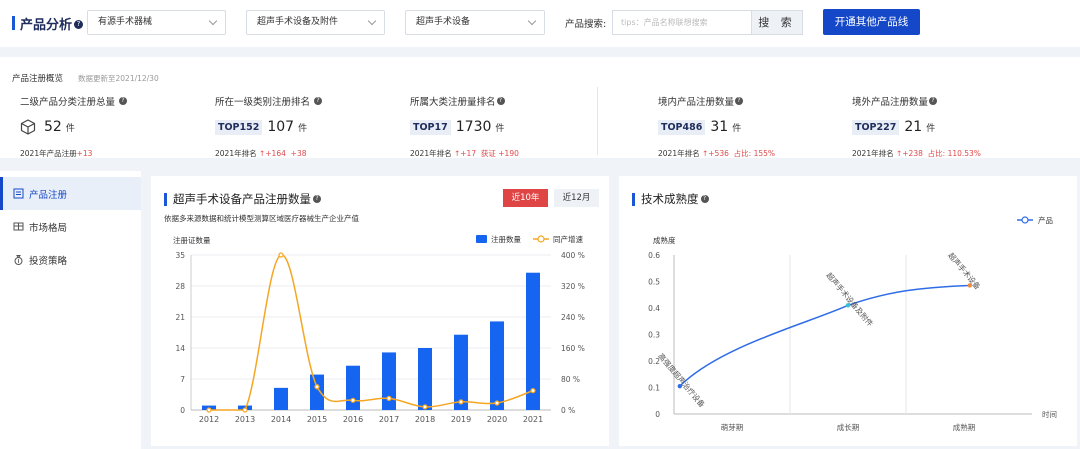  Describe the element at coordinates (70, 226) in the screenshot. I see `sidebar-item-market: 市场格局` at that location.